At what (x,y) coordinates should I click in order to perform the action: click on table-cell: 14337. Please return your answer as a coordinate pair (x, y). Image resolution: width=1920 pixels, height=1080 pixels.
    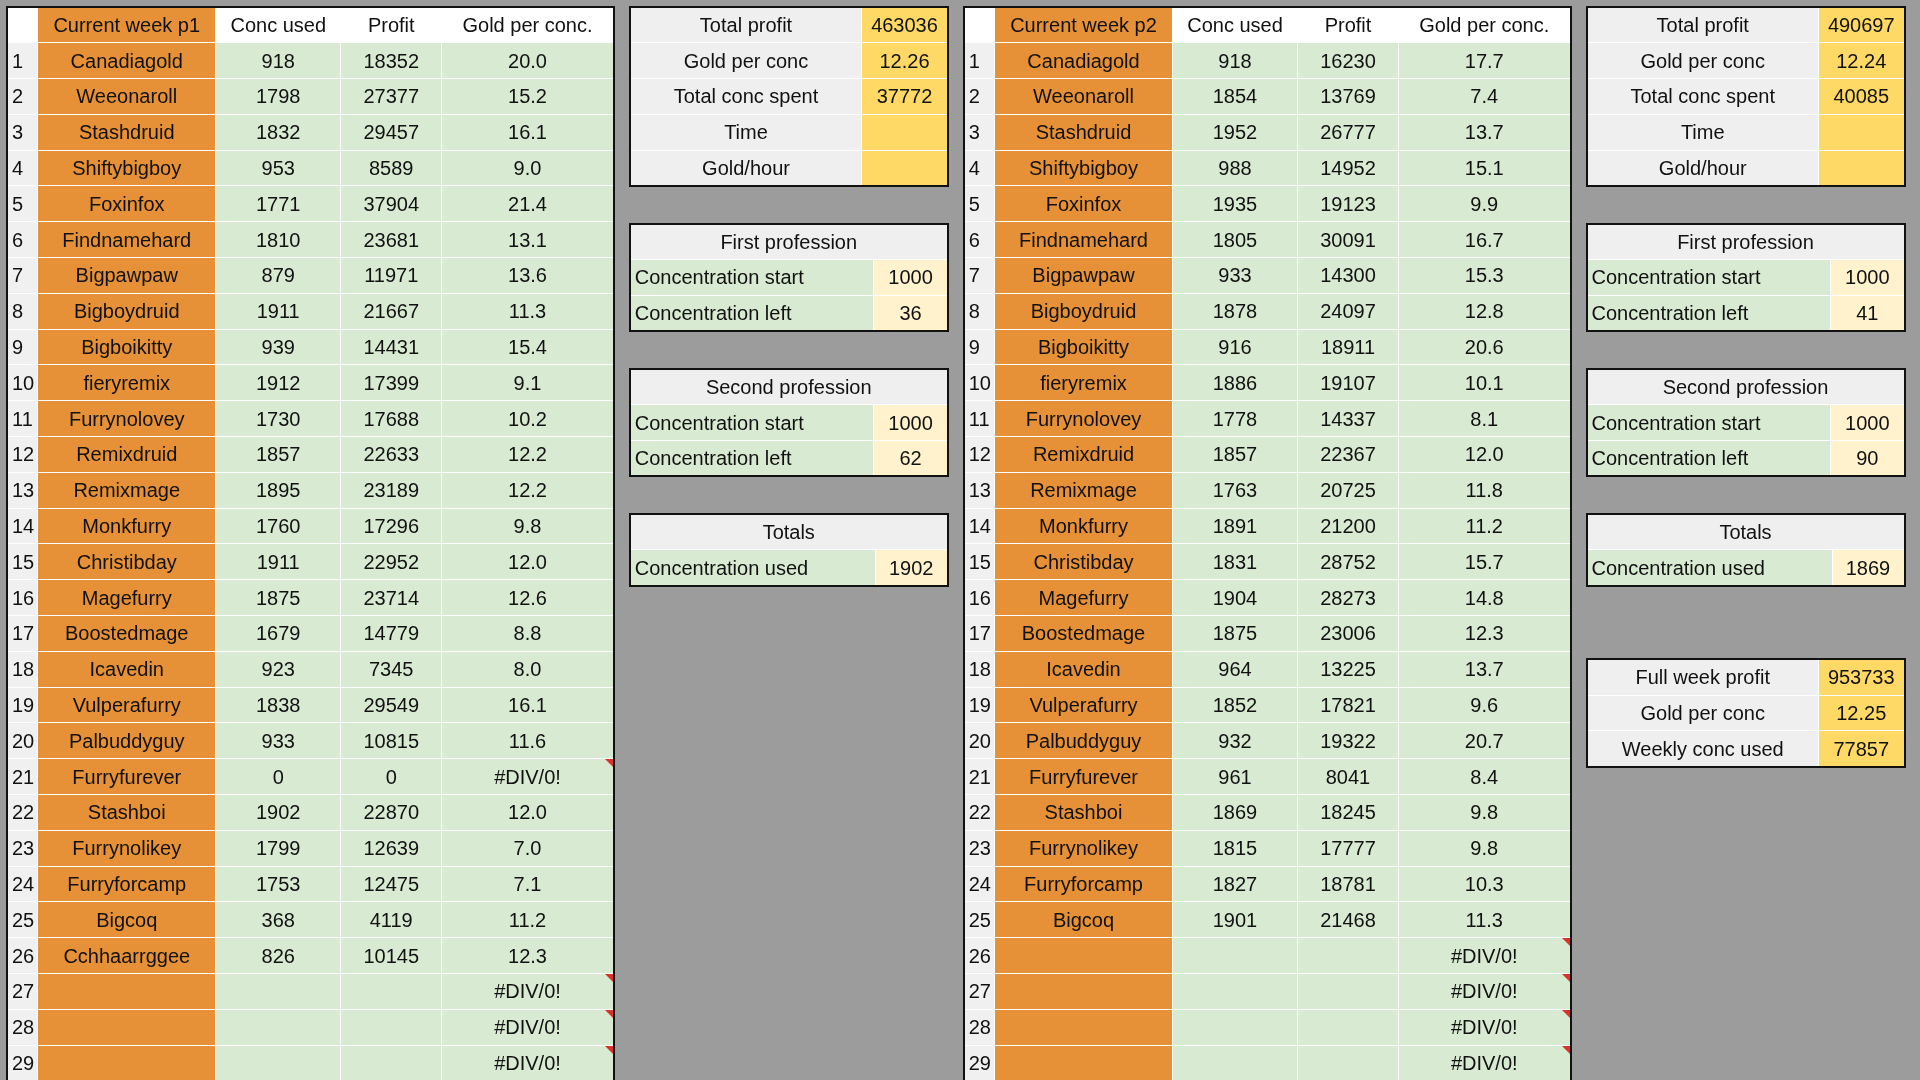
    Looking at the image, I should click on (1348, 418).